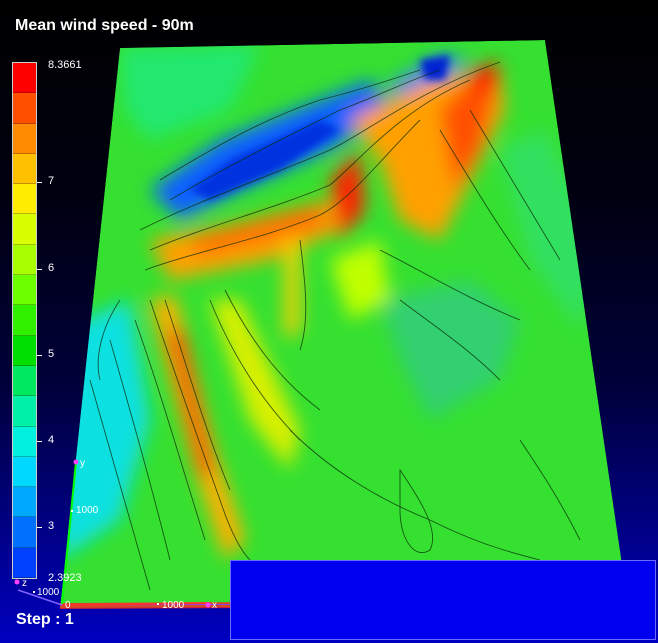 Image resolution: width=658 pixels, height=643 pixels. I want to click on colorbar-tick: 4, so click(51, 440).